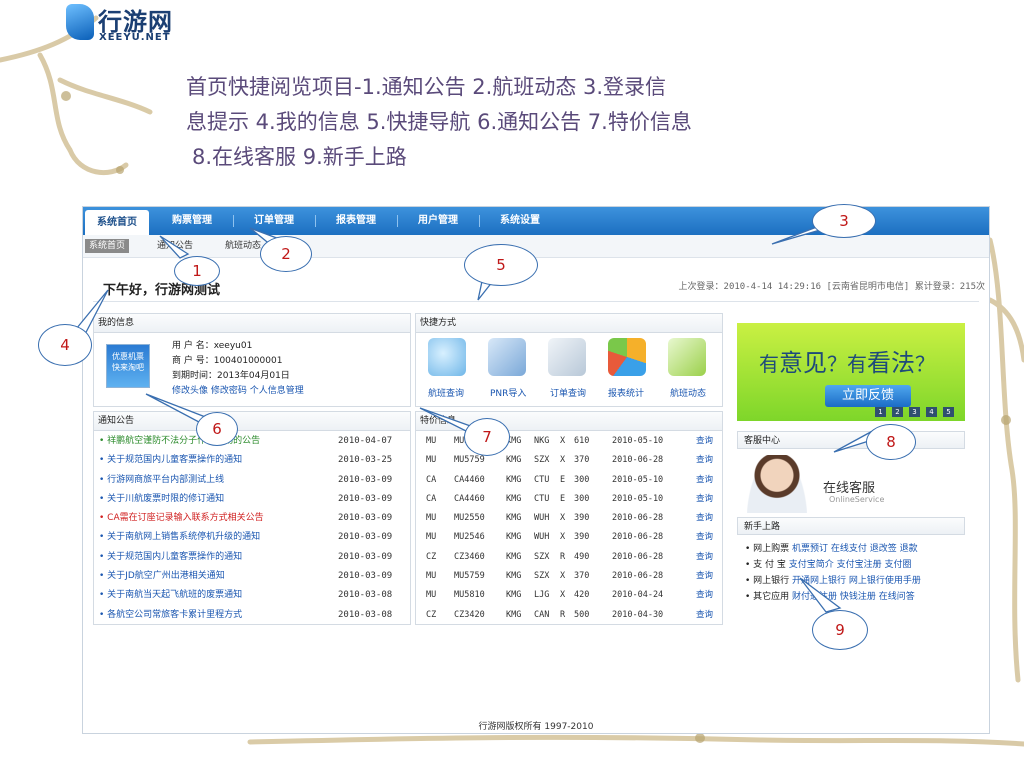  What do you see at coordinates (542, 479) in the screenshot?
I see `deal-to: CTU` at bounding box center [542, 479].